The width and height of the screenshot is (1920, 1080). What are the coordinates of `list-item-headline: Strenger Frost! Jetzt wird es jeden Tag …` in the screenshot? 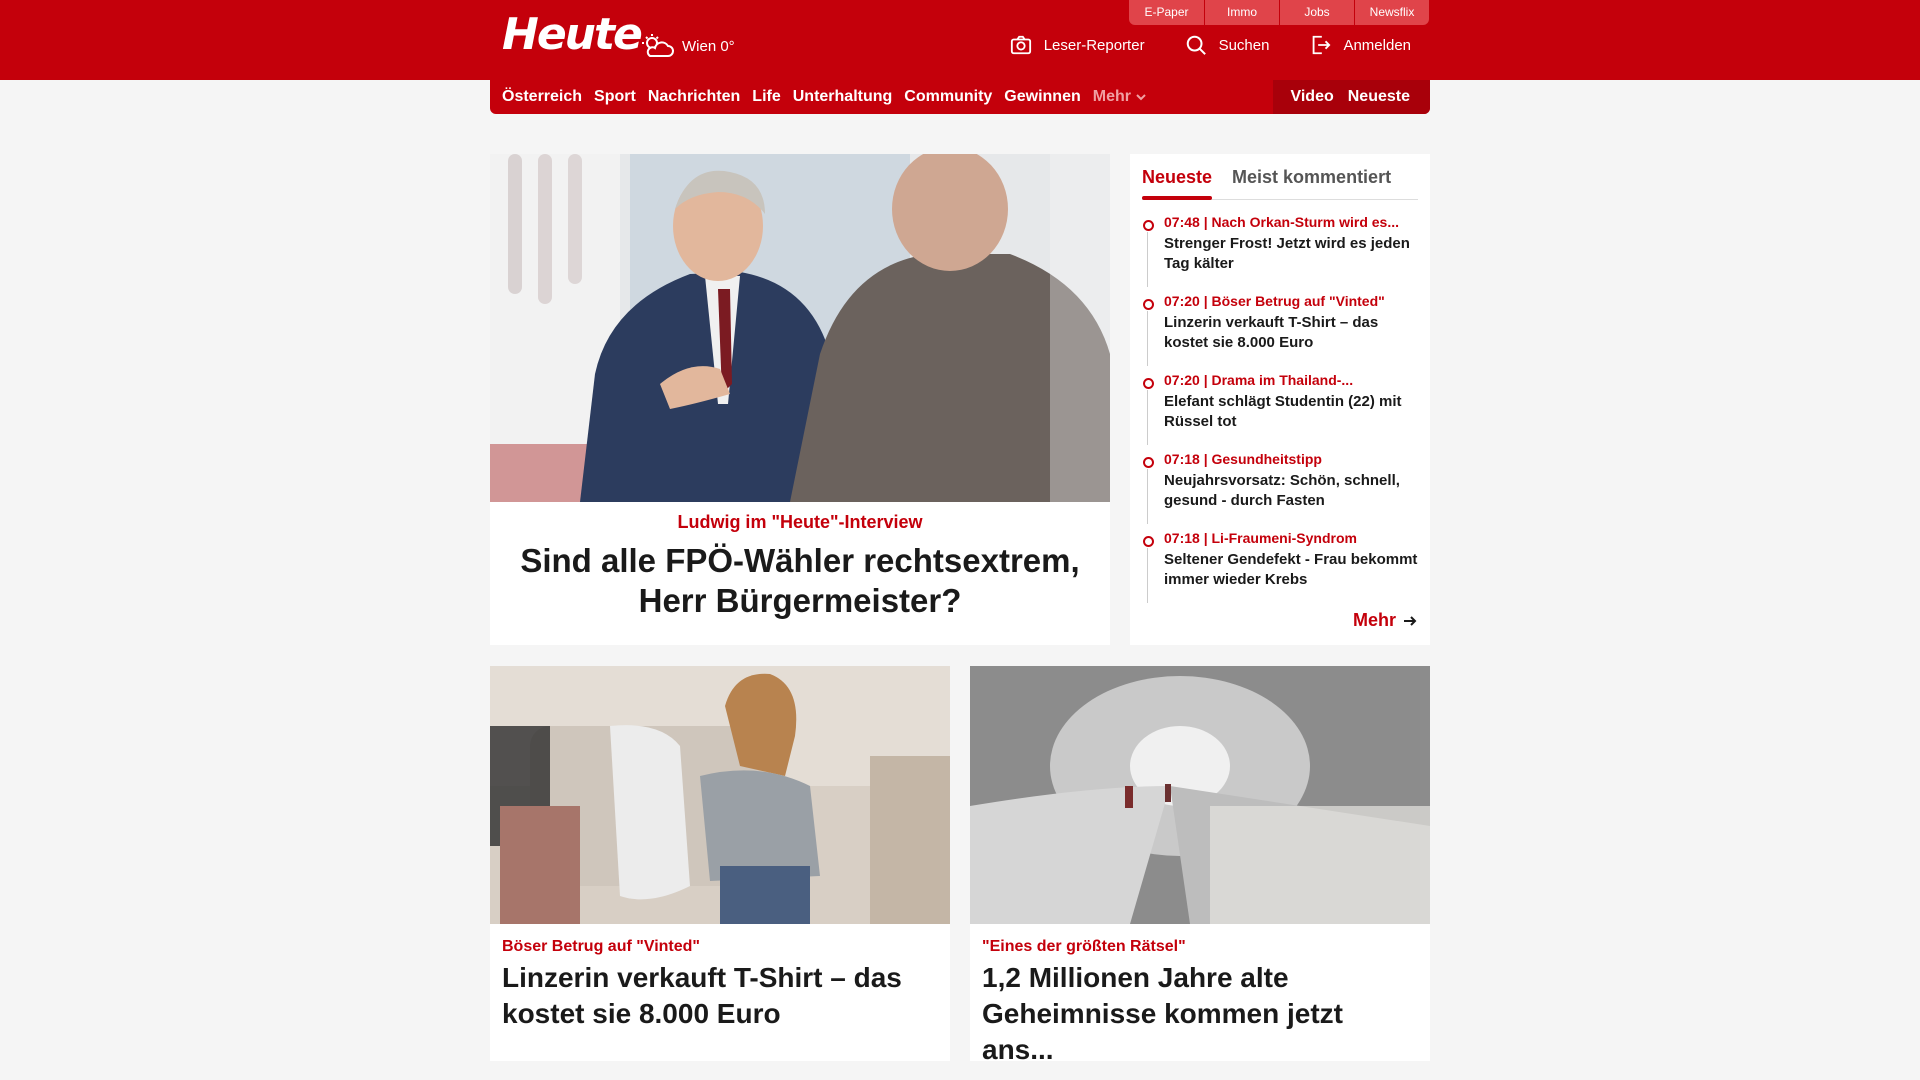 It's located at (1293, 254).